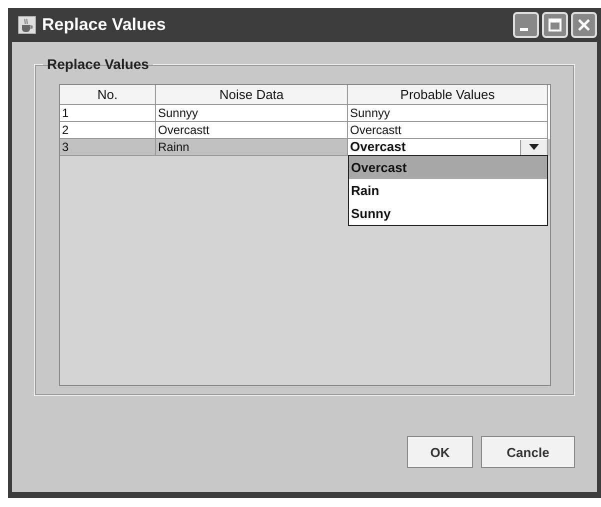 This screenshot has height=507, width=601. I want to click on table-cell: Rainn, so click(252, 147).